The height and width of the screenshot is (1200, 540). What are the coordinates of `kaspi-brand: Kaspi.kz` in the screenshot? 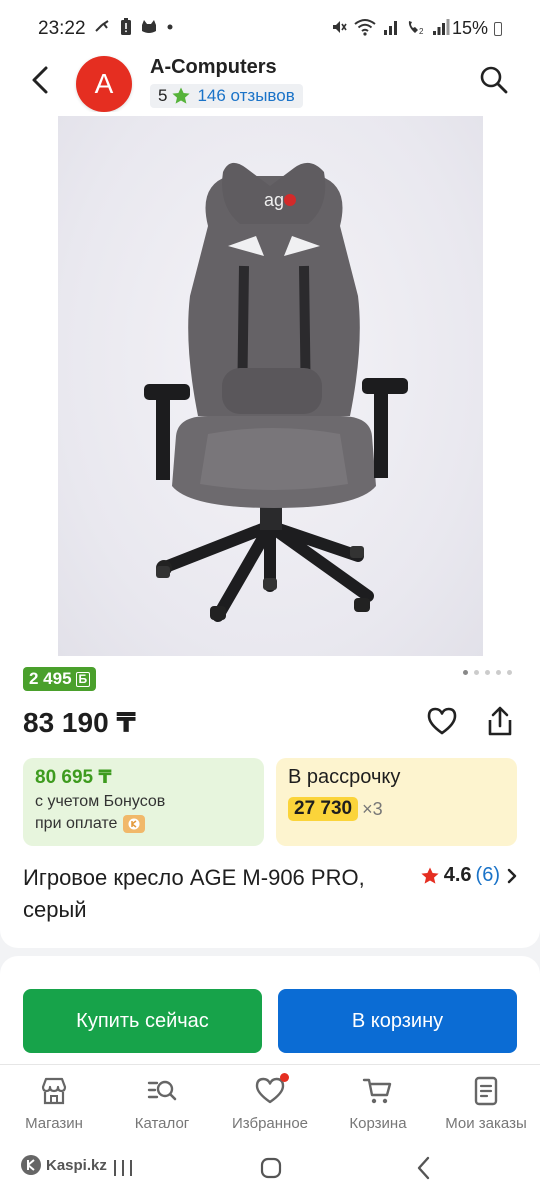 It's located at (63, 1165).